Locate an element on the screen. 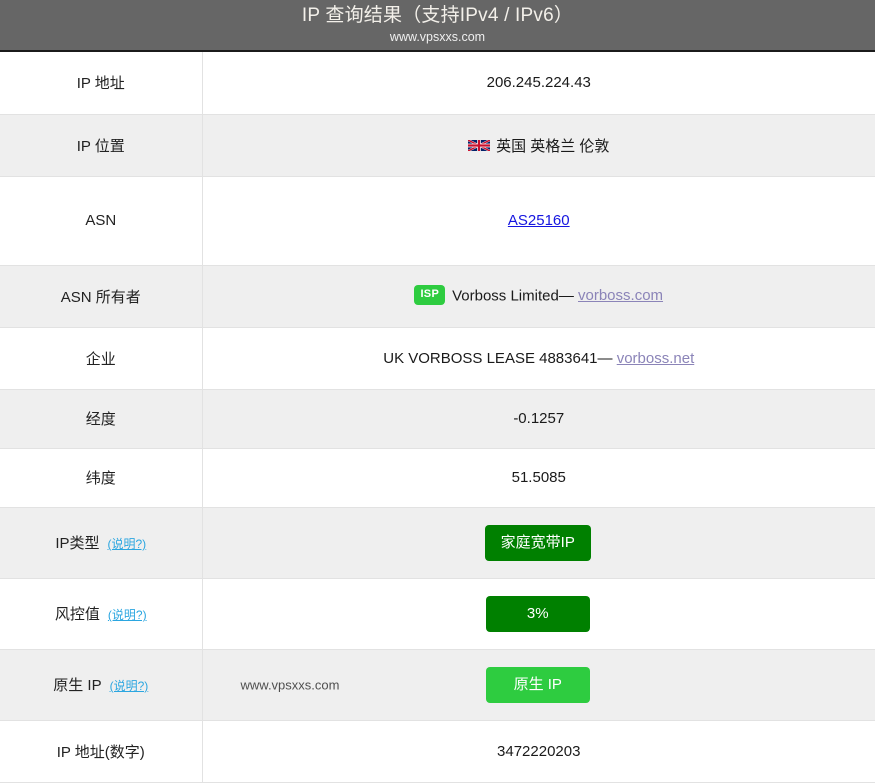  row-value-asn-owner: ISP Vorboss Limited— vorboss.com is located at coordinates (538, 296).